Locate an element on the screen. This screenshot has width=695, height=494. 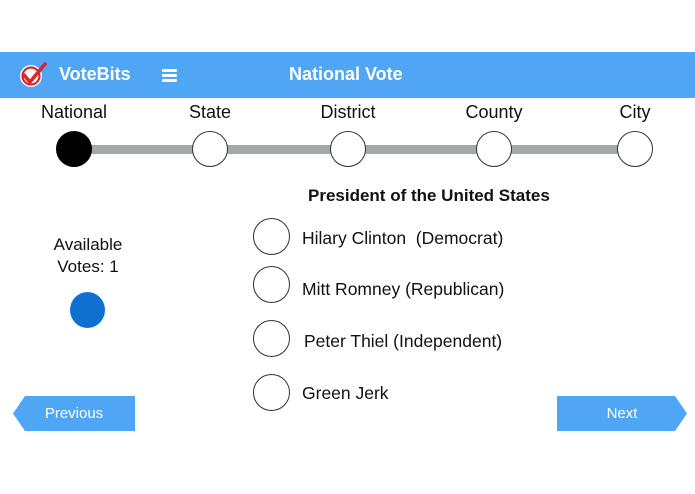
step-label-national: National is located at coordinates (74, 112).